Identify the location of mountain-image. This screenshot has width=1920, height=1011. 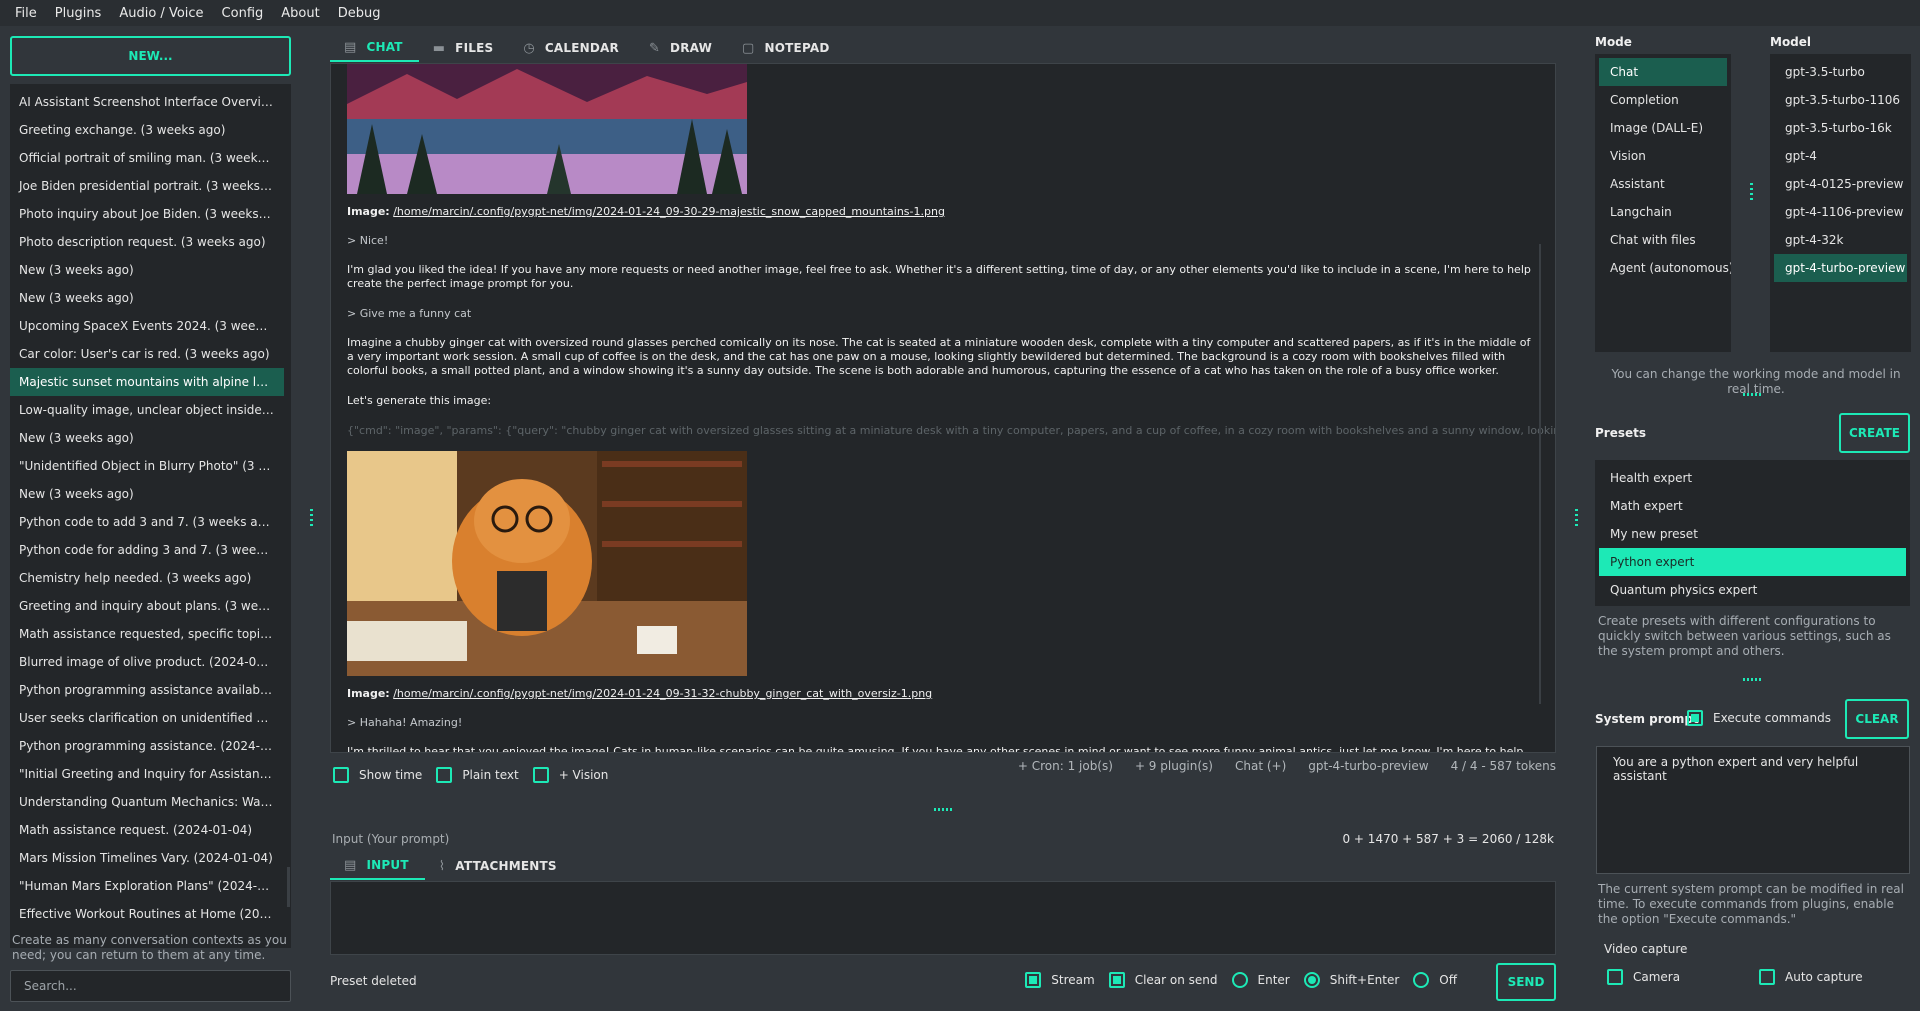
(547, 129).